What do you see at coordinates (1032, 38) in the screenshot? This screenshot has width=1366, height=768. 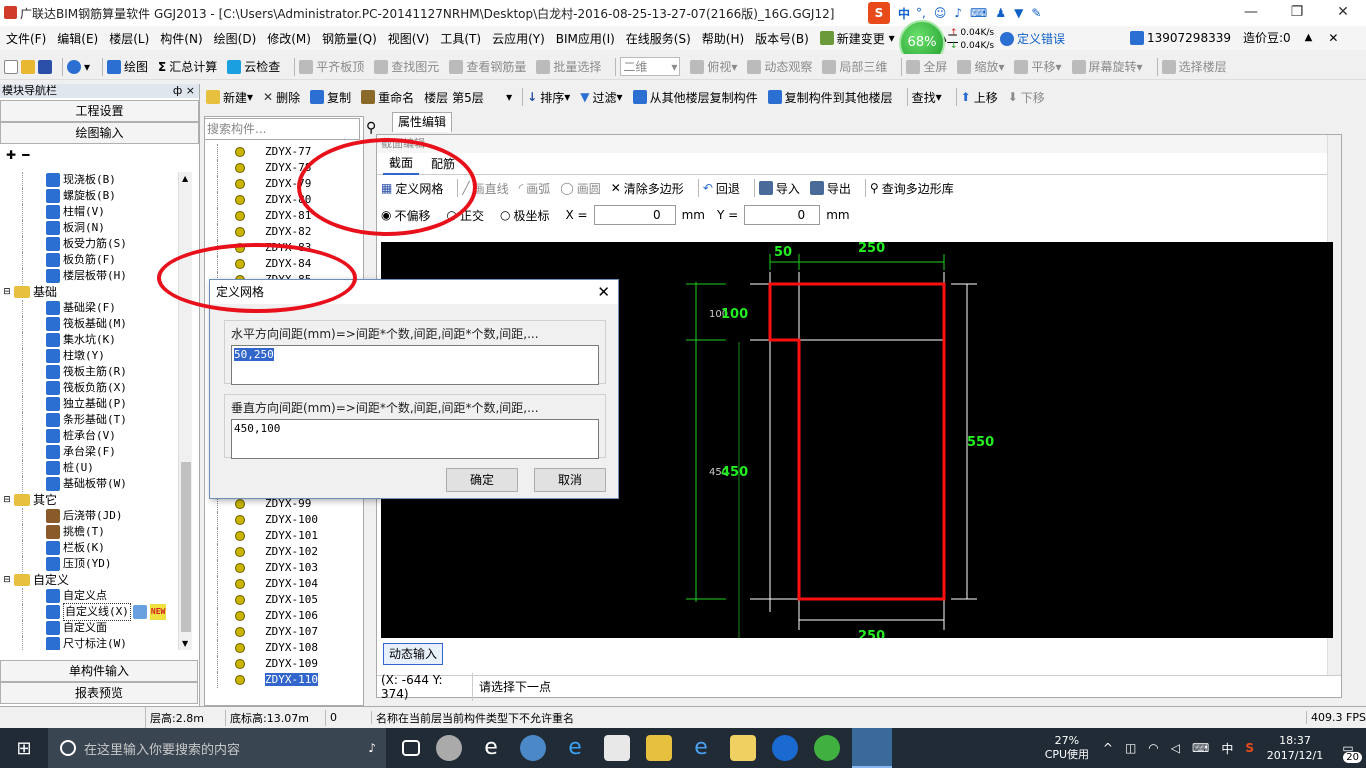 I see `define-error-link: 定义错误` at bounding box center [1032, 38].